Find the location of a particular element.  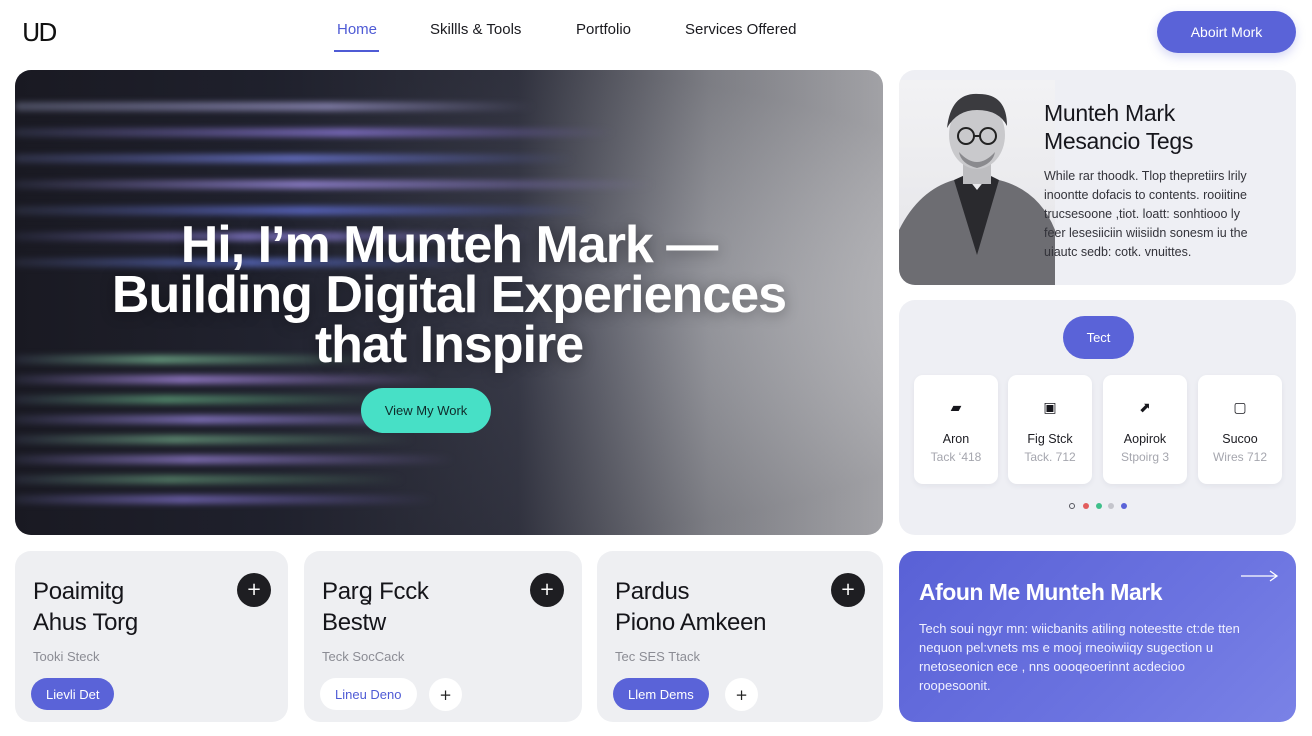

project-title-line: Bestw is located at coordinates (354, 622).